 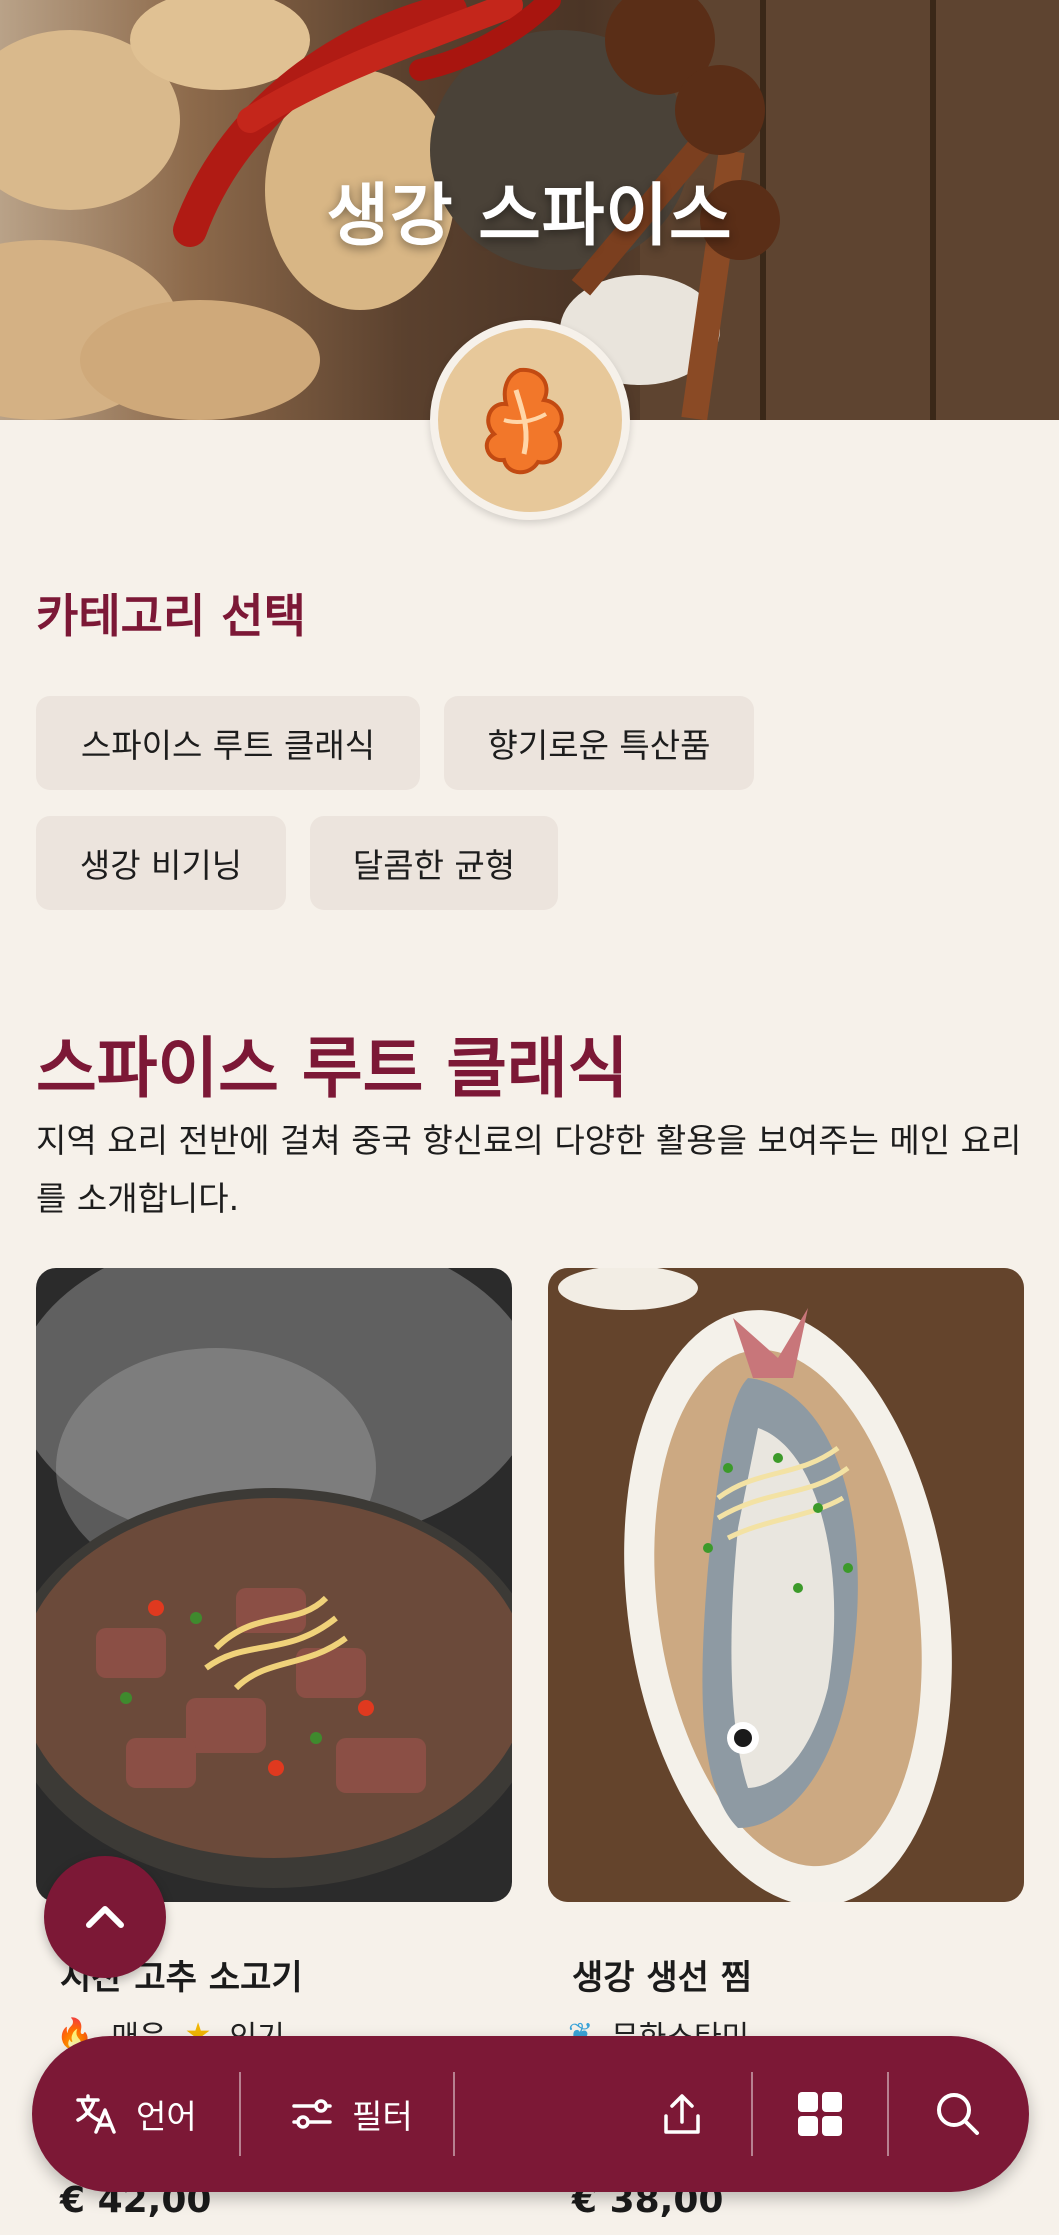 I want to click on grid-view-button, so click(x=820, y=2114).